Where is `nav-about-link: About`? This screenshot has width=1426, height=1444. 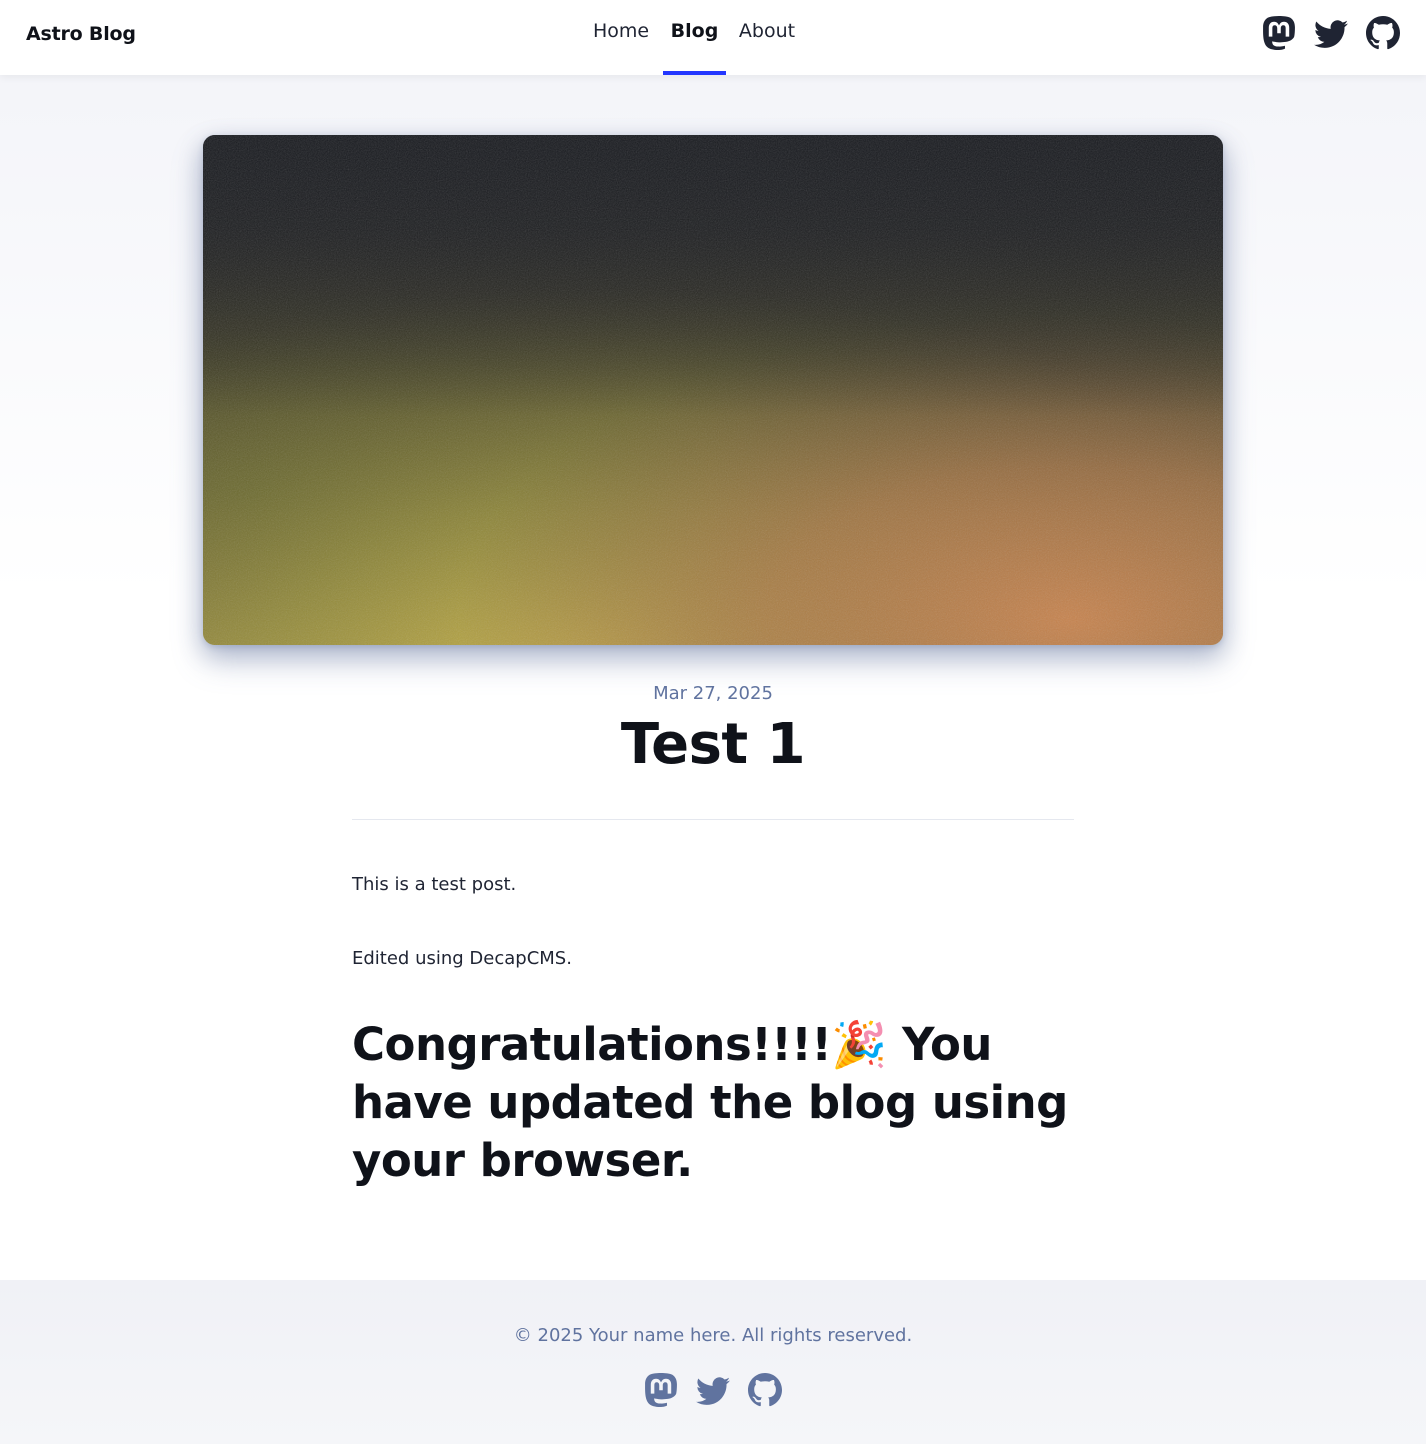 nav-about-link: About is located at coordinates (767, 47).